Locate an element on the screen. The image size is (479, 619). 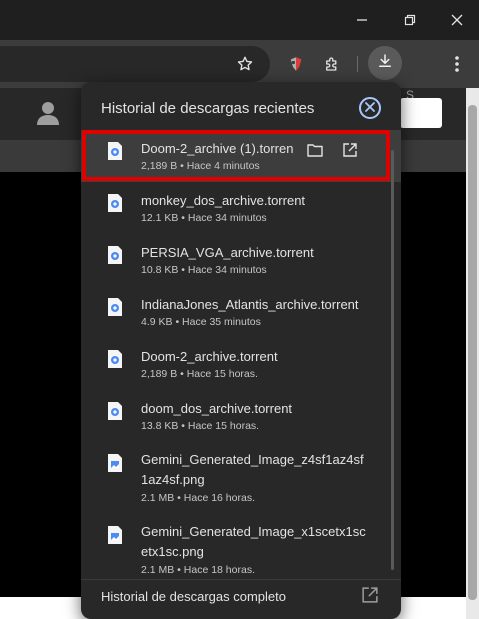
close-panel-button is located at coordinates (370, 108).